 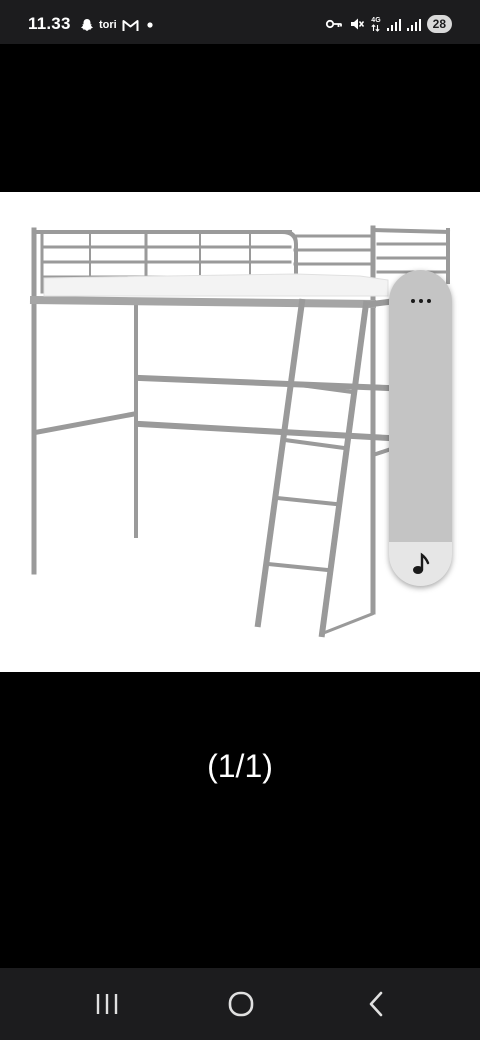 I want to click on home-icon, so click(x=241, y=1004).